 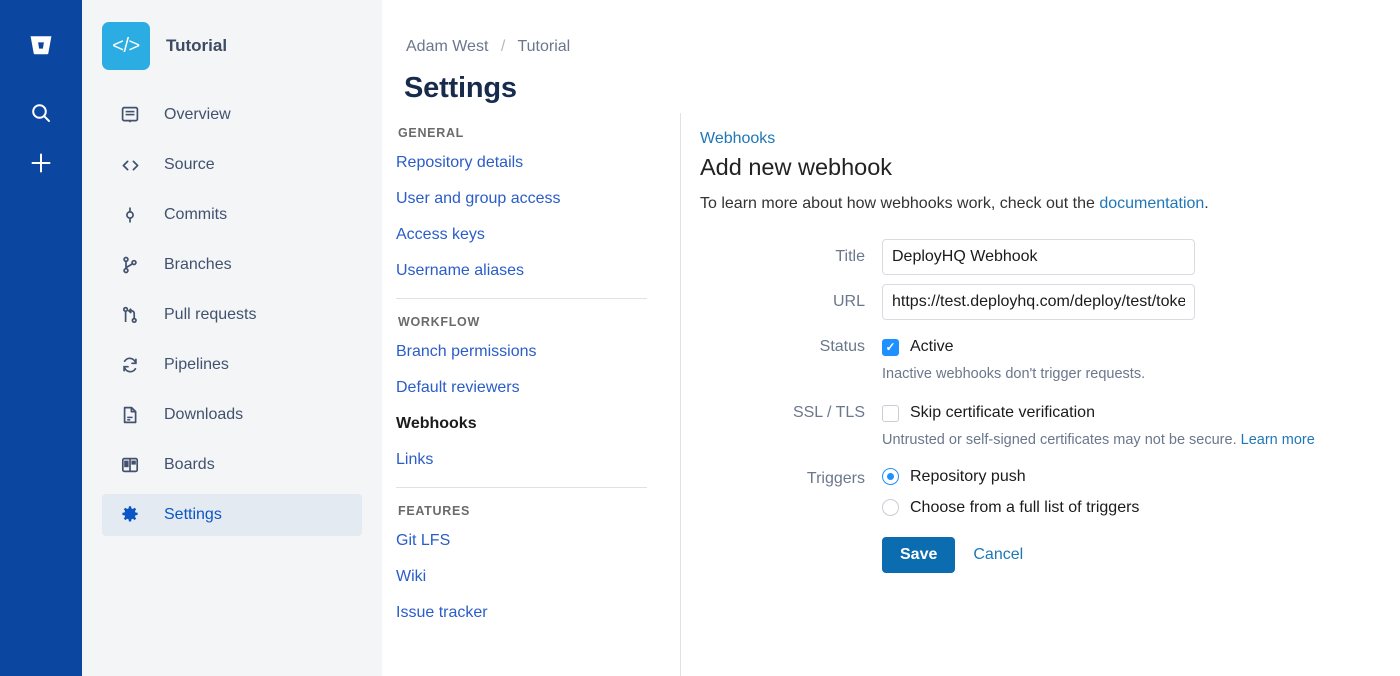 What do you see at coordinates (1038, 257) in the screenshot?
I see `title-input` at bounding box center [1038, 257].